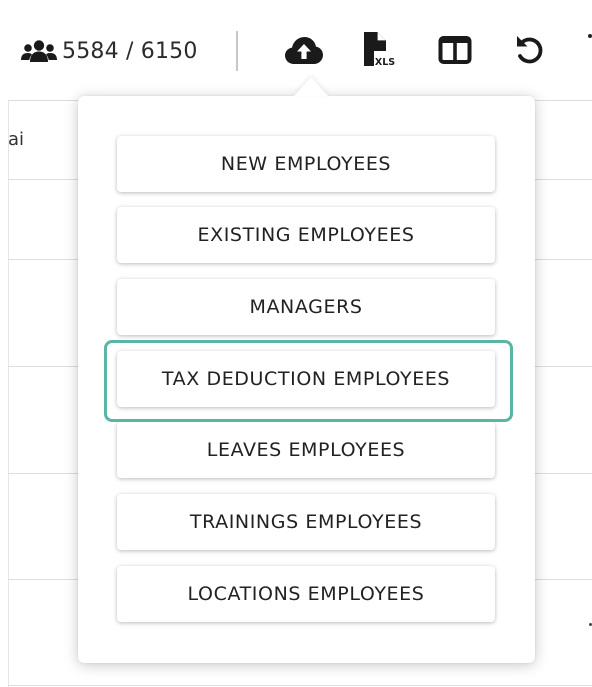  Describe the element at coordinates (590, 36) in the screenshot. I see `more-vertical-icon` at that location.